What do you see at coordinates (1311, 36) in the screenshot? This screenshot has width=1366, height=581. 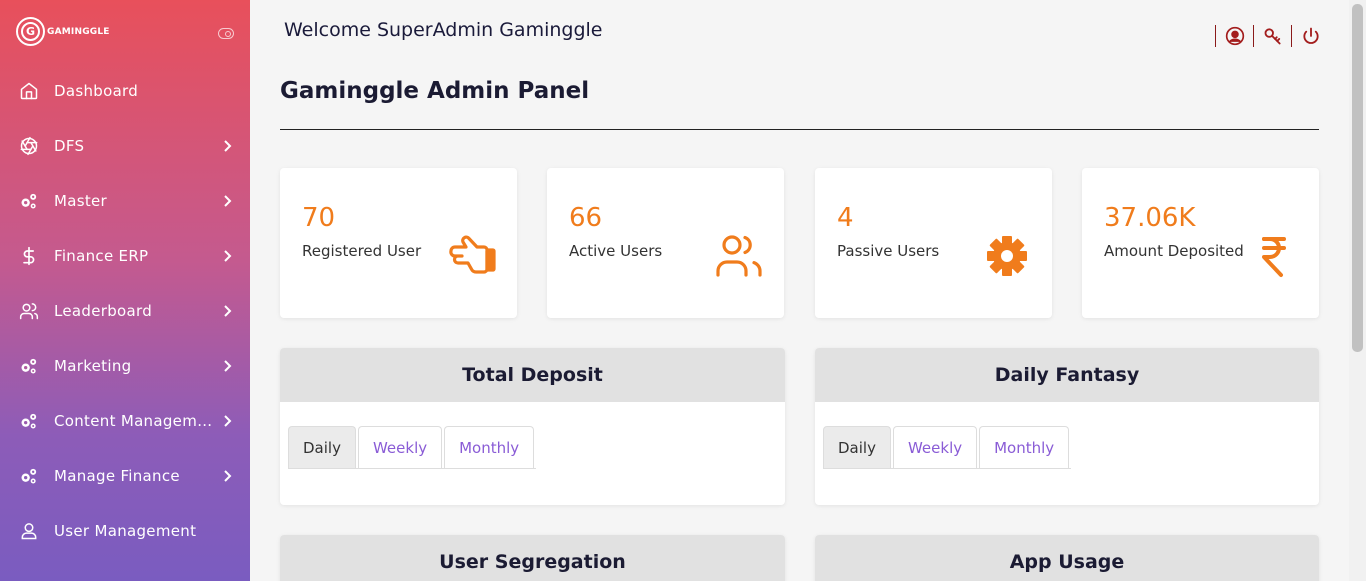 I see `power-icon` at bounding box center [1311, 36].